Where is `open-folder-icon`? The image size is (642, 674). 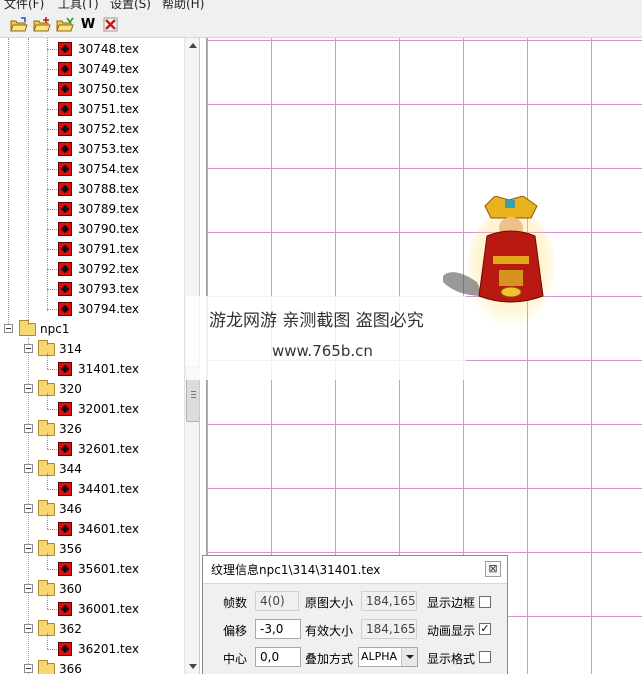
open-folder-icon is located at coordinates (19, 25).